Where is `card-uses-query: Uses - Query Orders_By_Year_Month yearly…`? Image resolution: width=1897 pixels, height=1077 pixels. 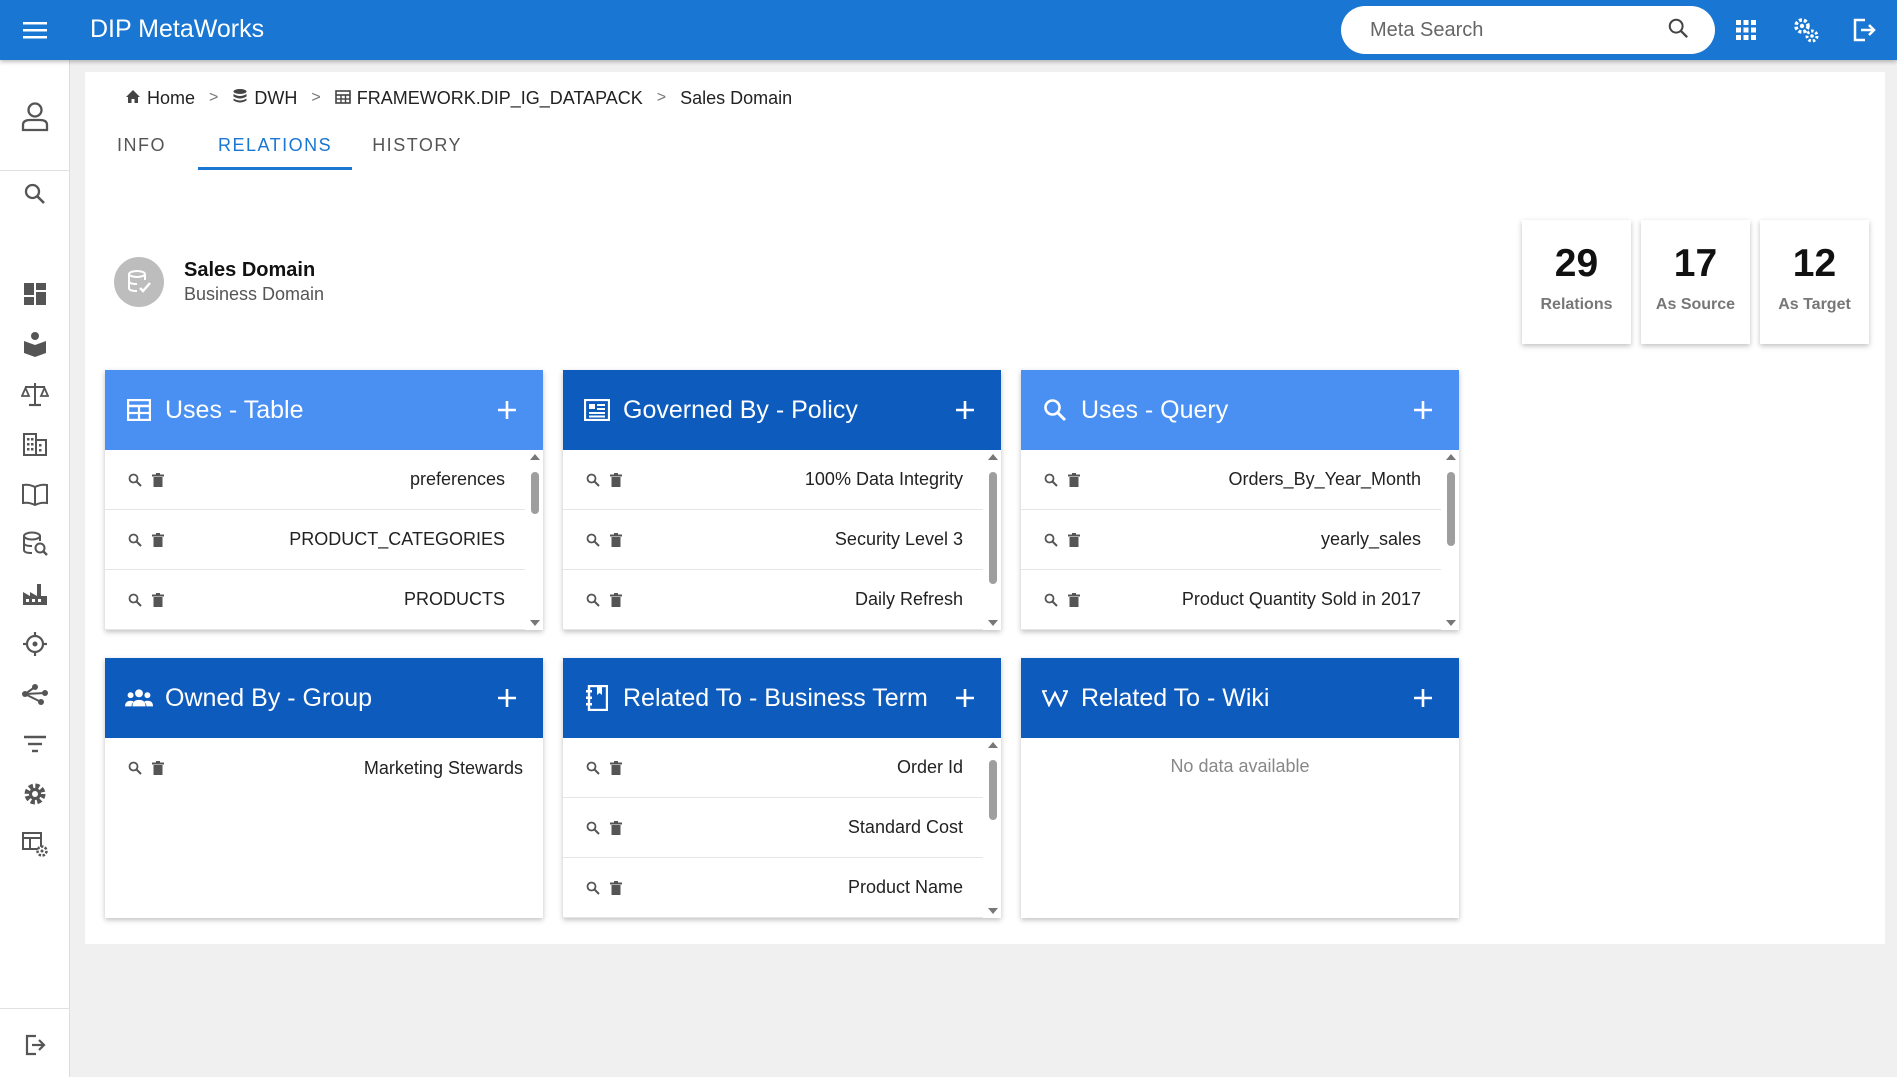
card-uses-query: Uses - Query Orders_By_Year_Month yearly… is located at coordinates (1240, 500).